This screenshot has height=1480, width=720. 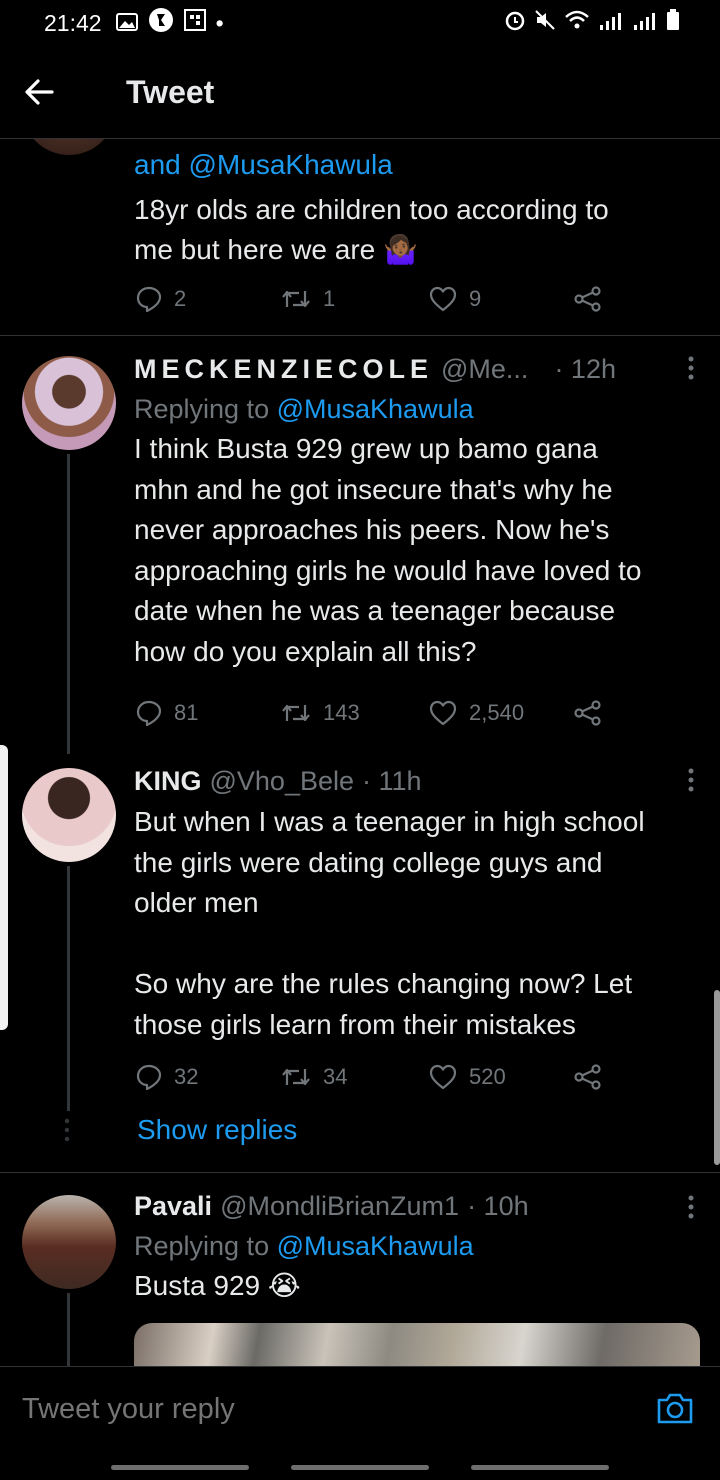 What do you see at coordinates (673, 23) in the screenshot?
I see `battery-icon` at bounding box center [673, 23].